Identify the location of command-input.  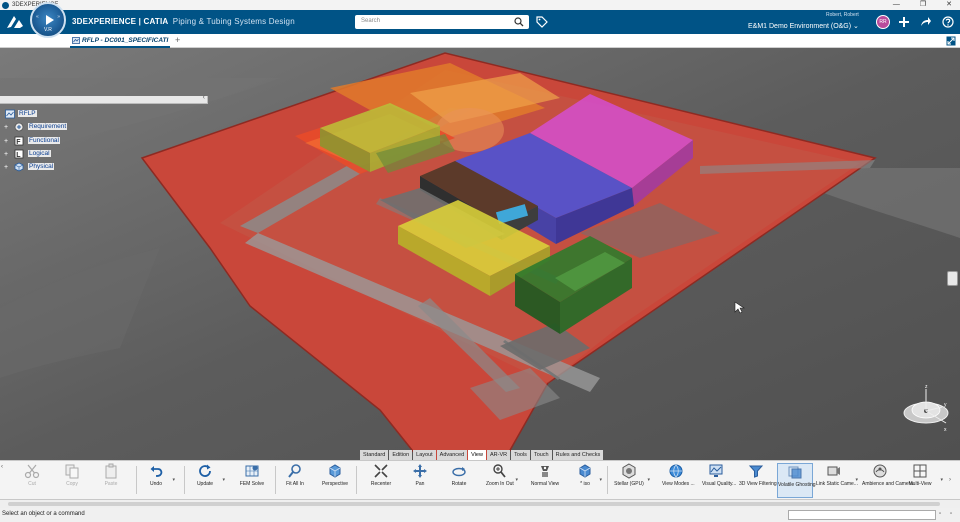
(862, 515).